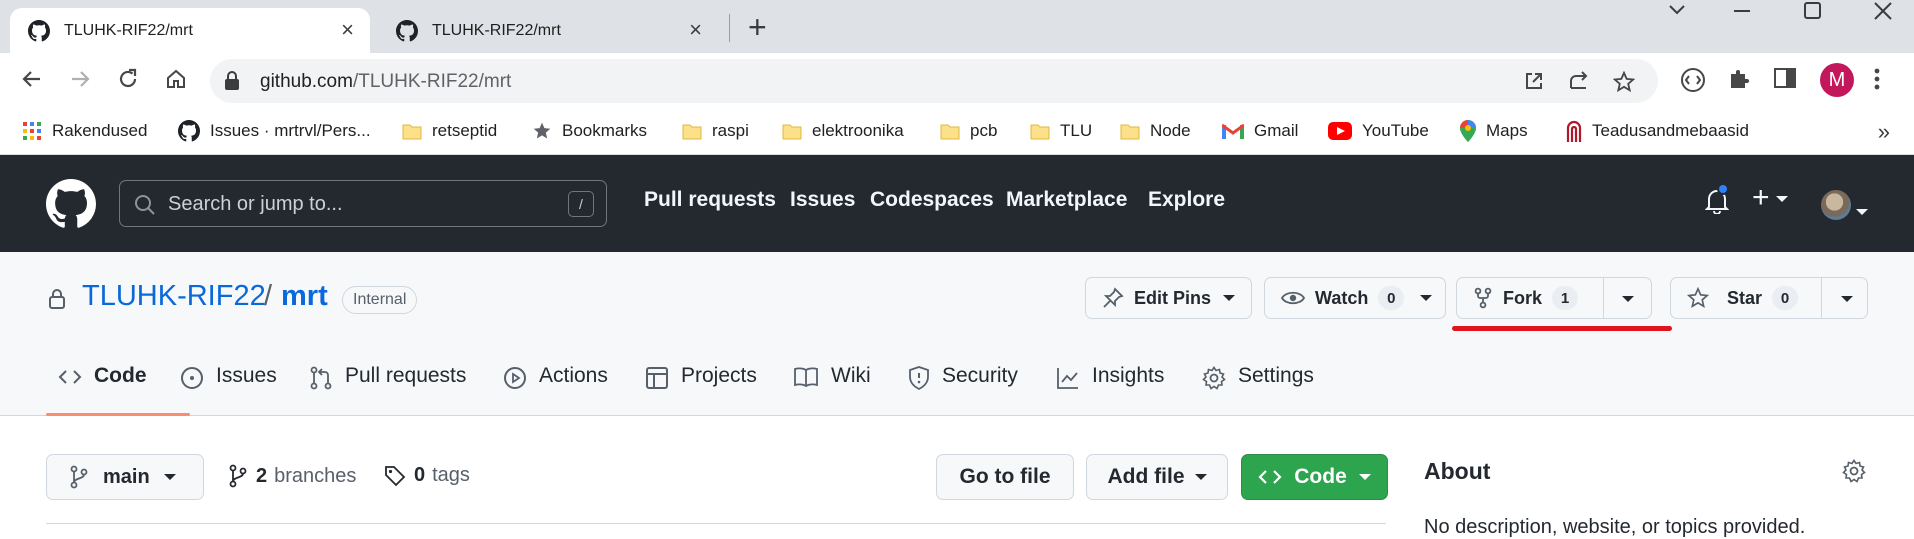  What do you see at coordinates (1113, 298) in the screenshot?
I see `pin-icon` at bounding box center [1113, 298].